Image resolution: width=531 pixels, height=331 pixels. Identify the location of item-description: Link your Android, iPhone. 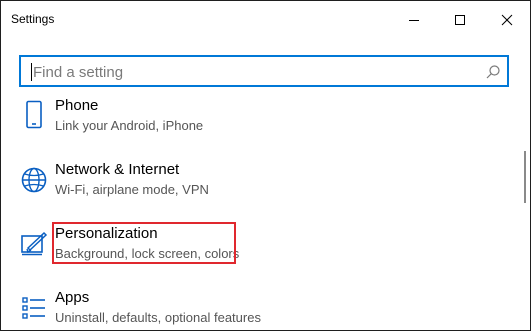
(129, 125).